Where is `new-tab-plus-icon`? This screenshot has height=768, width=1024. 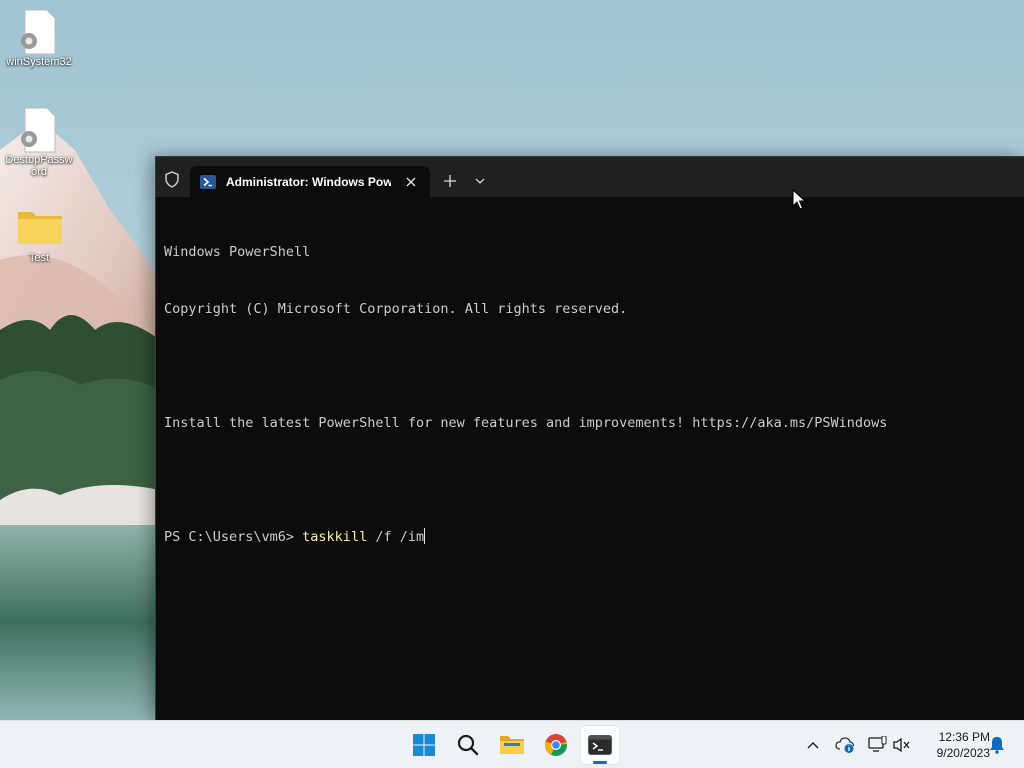 new-tab-plus-icon is located at coordinates (450, 181).